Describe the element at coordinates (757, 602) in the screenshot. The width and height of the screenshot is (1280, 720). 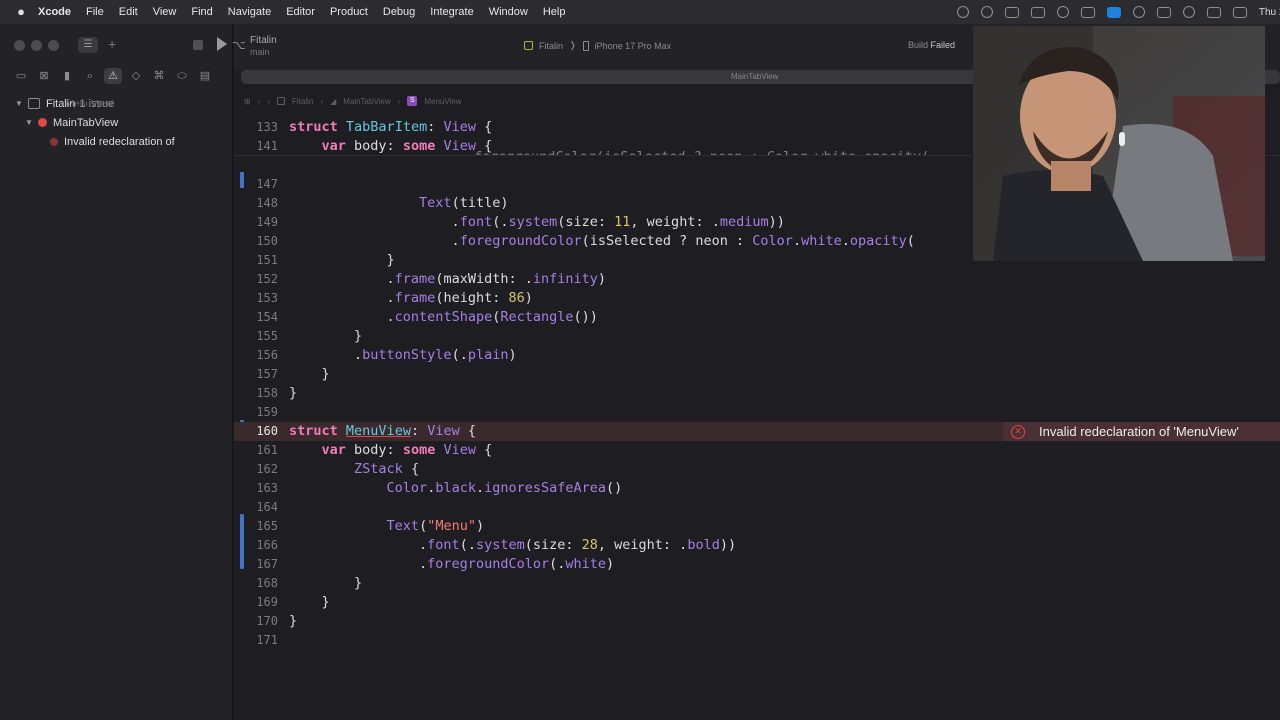
I see `code-line: 169 }` at that location.